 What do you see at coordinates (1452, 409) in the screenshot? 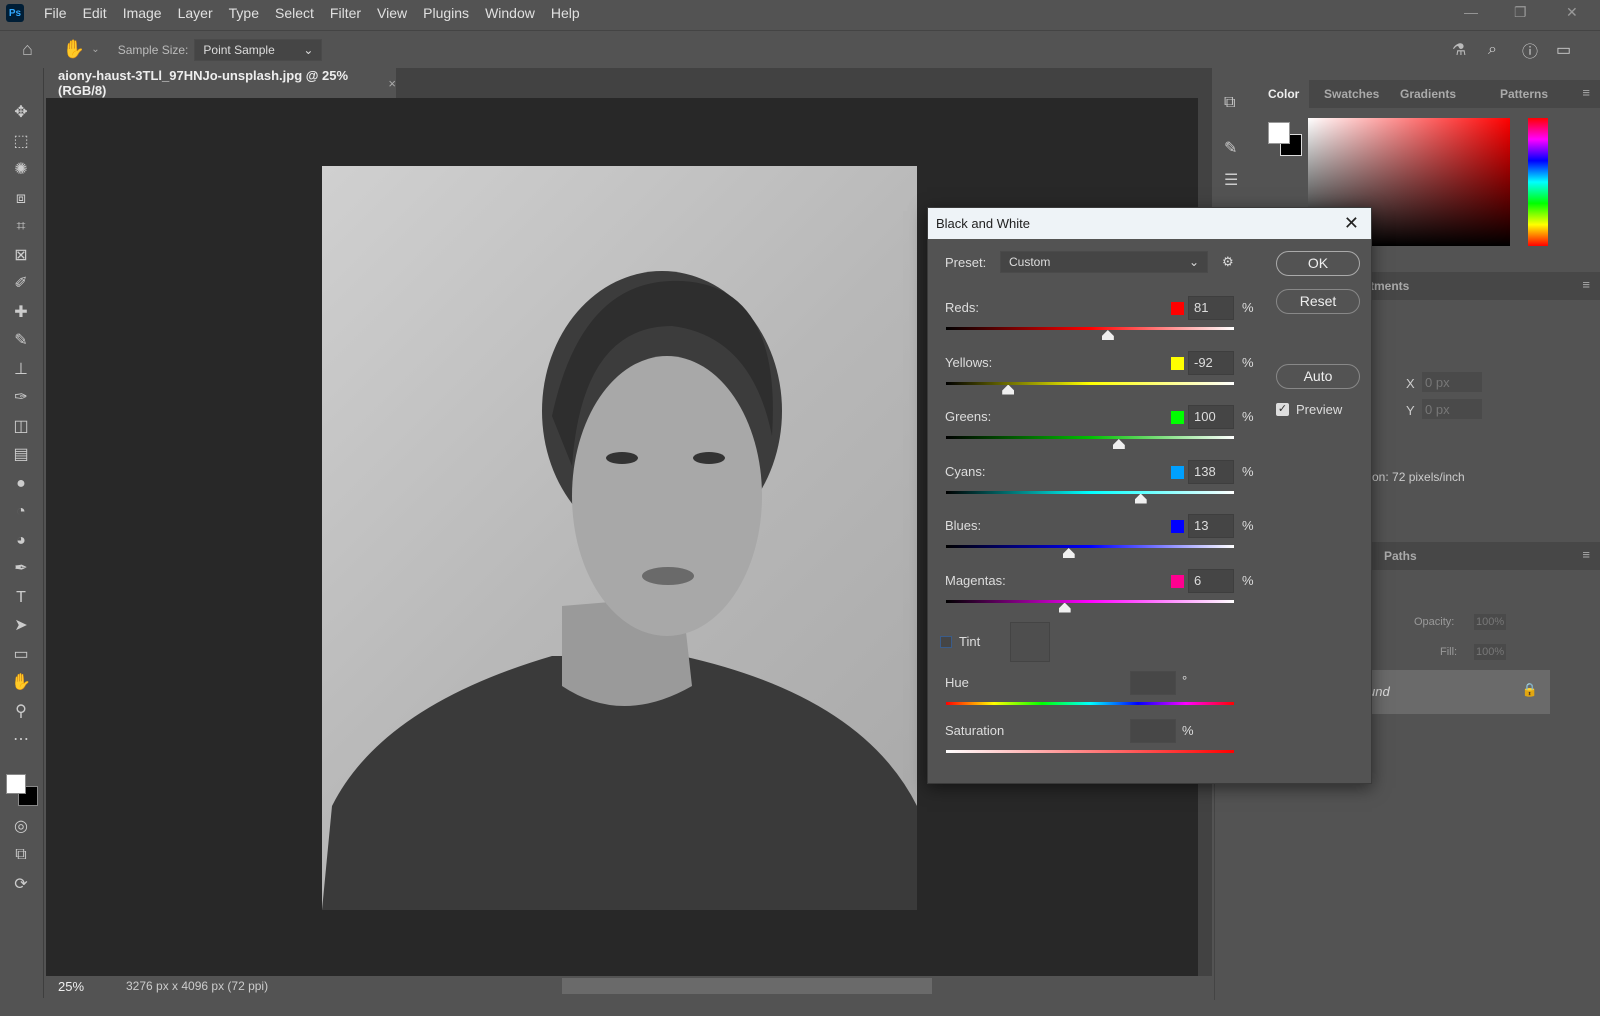
I see `y-field: 0 px` at bounding box center [1452, 409].